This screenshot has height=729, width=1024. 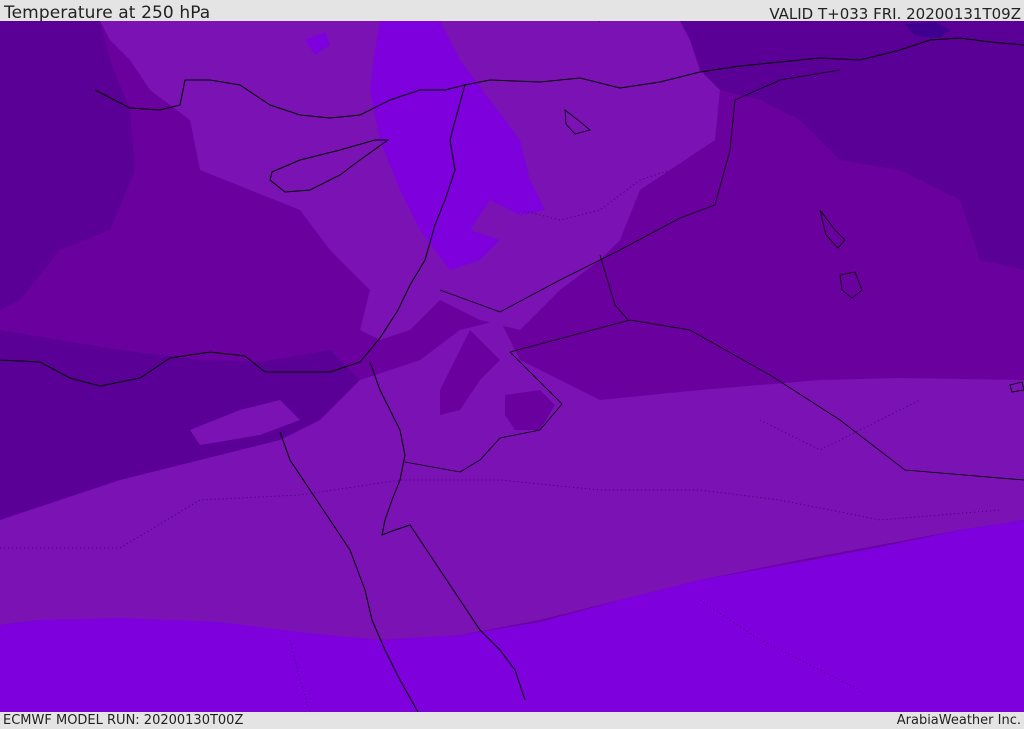 What do you see at coordinates (107, 13) in the screenshot?
I see `map-title: Temperature at 250 hPa` at bounding box center [107, 13].